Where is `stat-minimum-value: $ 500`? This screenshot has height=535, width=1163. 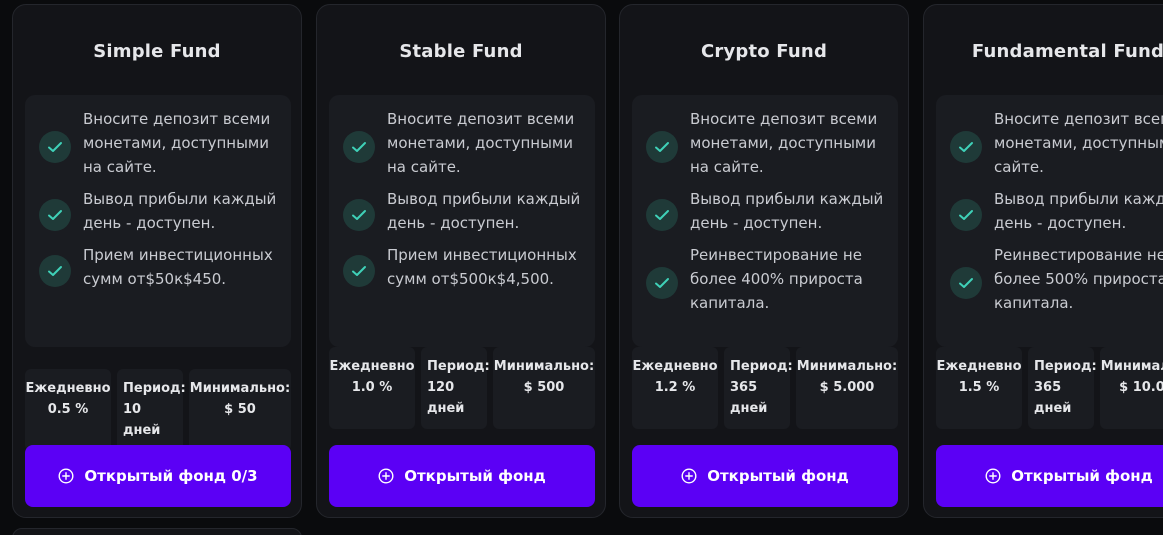 stat-minimum-value: $ 500 is located at coordinates (544, 387).